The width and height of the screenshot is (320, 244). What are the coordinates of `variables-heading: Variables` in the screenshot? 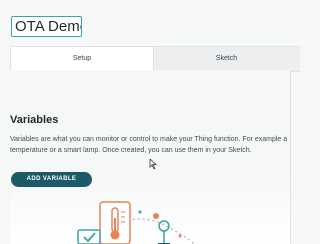 It's located at (34, 120).